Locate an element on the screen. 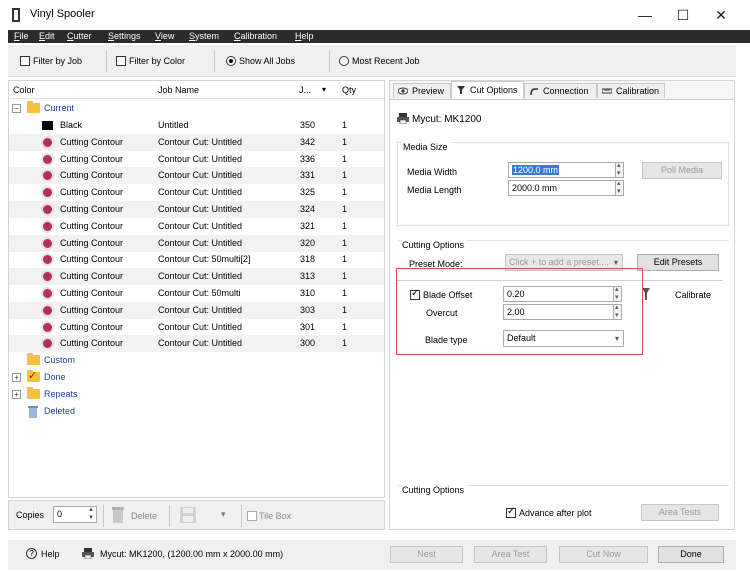 This screenshot has height=573, width=750. calibrate-button: Calibrate is located at coordinates (693, 295).